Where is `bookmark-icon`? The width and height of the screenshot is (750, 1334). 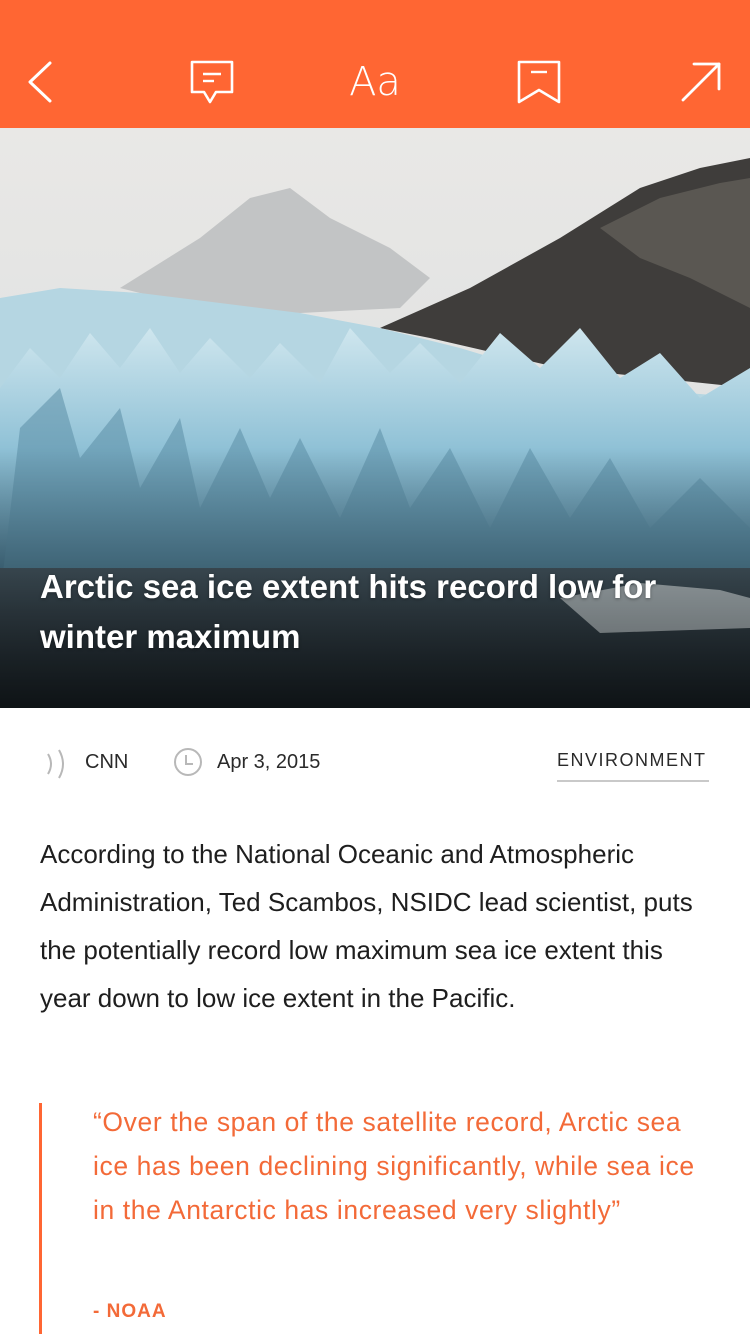
bookmark-icon is located at coordinates (539, 82).